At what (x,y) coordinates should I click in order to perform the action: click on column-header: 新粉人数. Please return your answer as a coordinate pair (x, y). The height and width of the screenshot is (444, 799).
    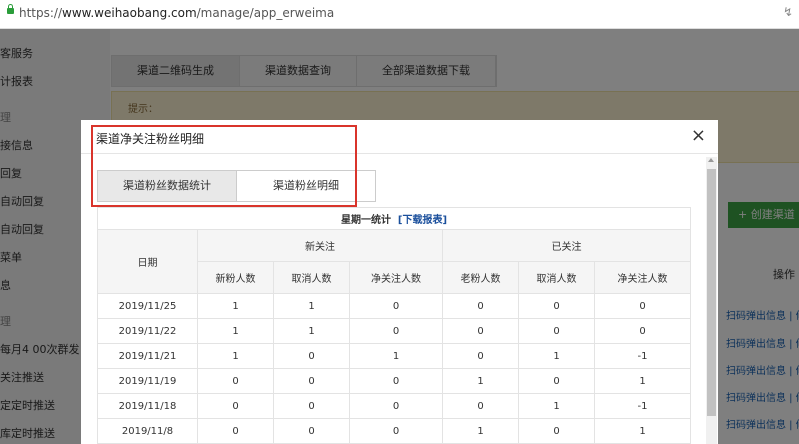
    Looking at the image, I should click on (235, 277).